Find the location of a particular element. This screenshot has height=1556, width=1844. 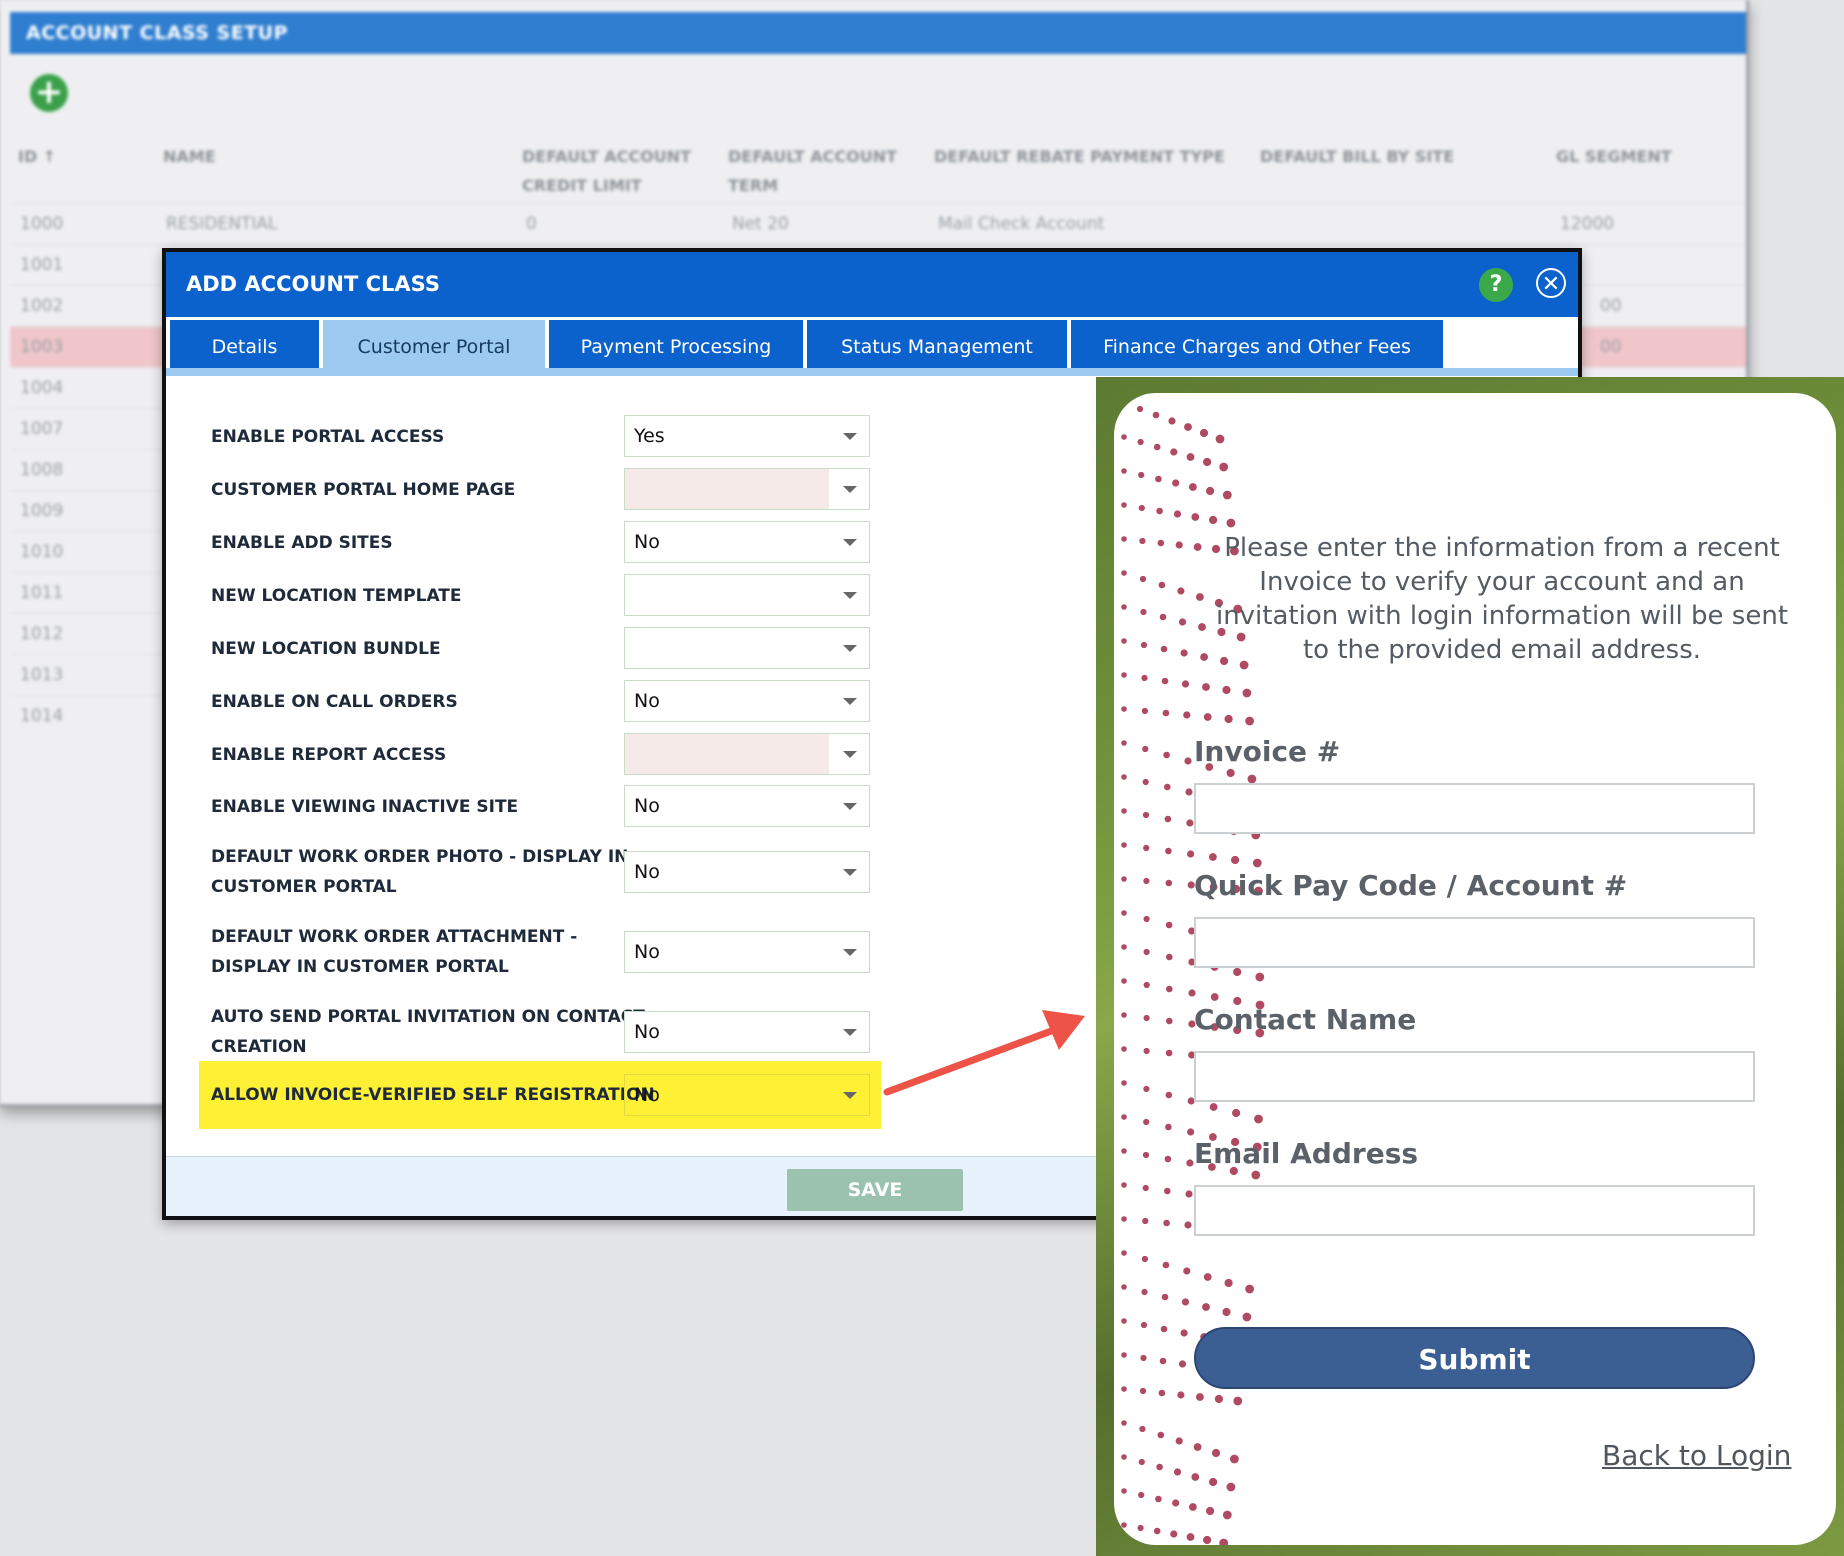

row-gl-segment: 00 is located at coordinates (1611, 306).